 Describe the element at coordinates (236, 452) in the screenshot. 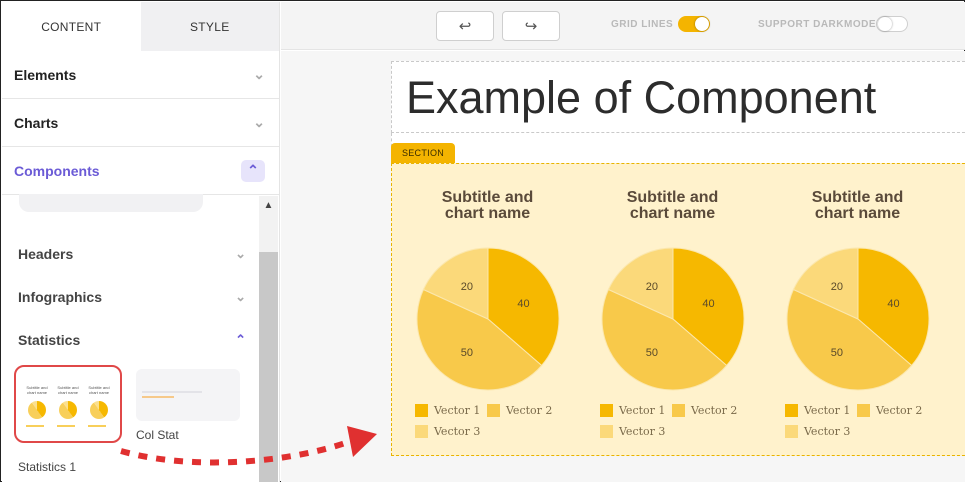

I see `drag-arrow-path` at that location.